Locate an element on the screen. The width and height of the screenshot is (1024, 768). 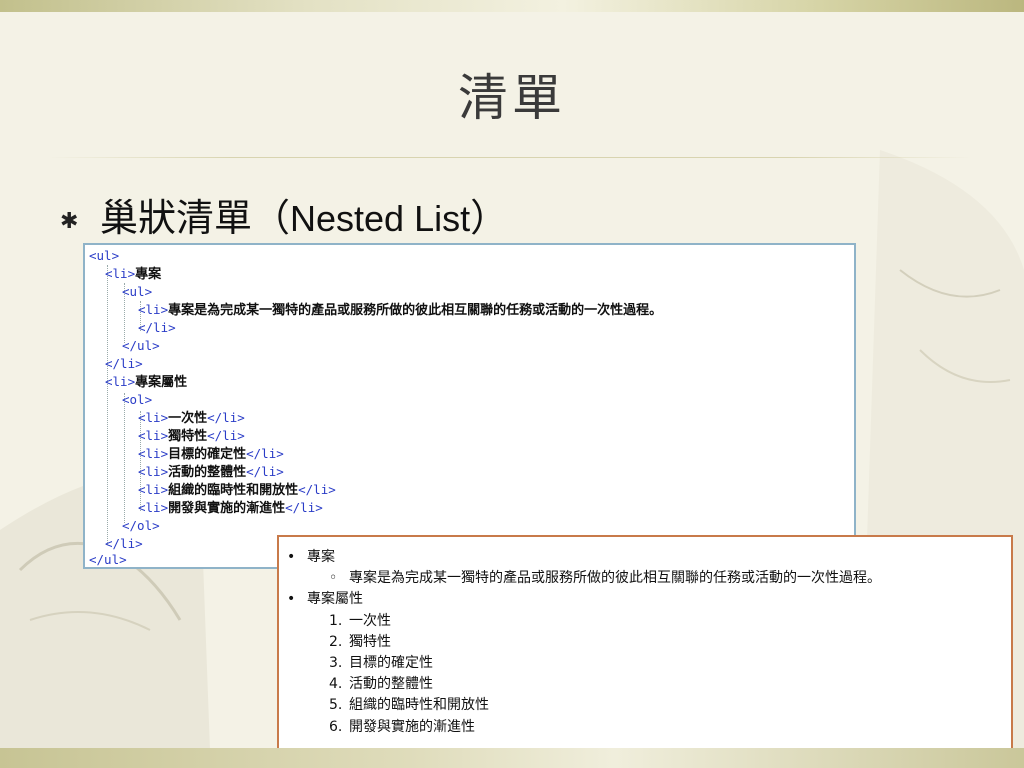
code-text: 組織的臨時性和開放性 is located at coordinates (233, 490).